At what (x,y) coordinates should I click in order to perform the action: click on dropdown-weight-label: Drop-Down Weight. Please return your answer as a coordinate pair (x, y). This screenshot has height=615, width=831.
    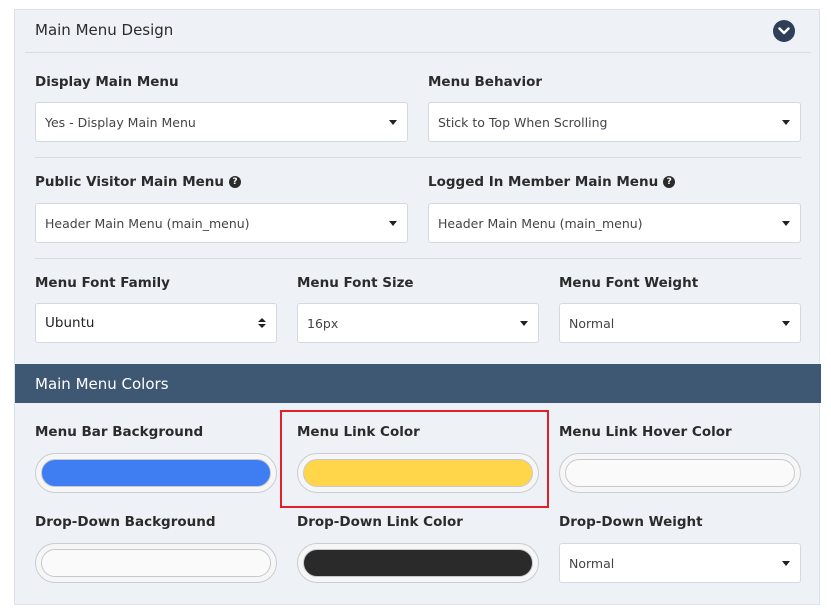
    Looking at the image, I should click on (631, 522).